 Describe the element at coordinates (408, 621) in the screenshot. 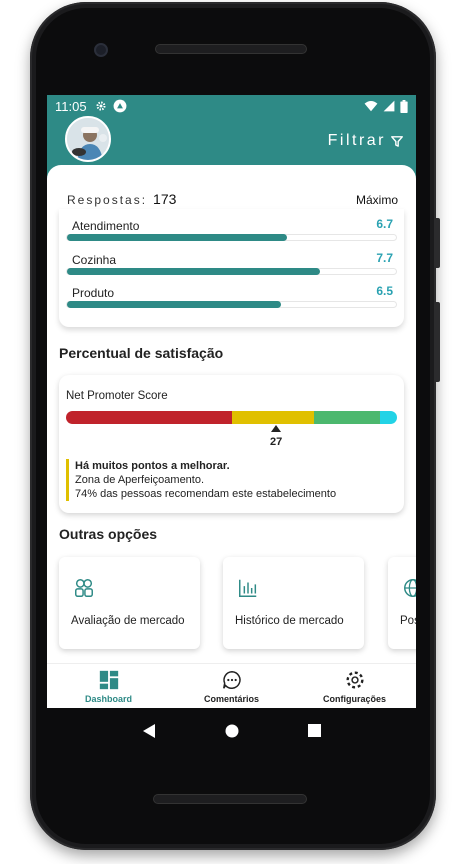

I see `option-label: Pos` at that location.